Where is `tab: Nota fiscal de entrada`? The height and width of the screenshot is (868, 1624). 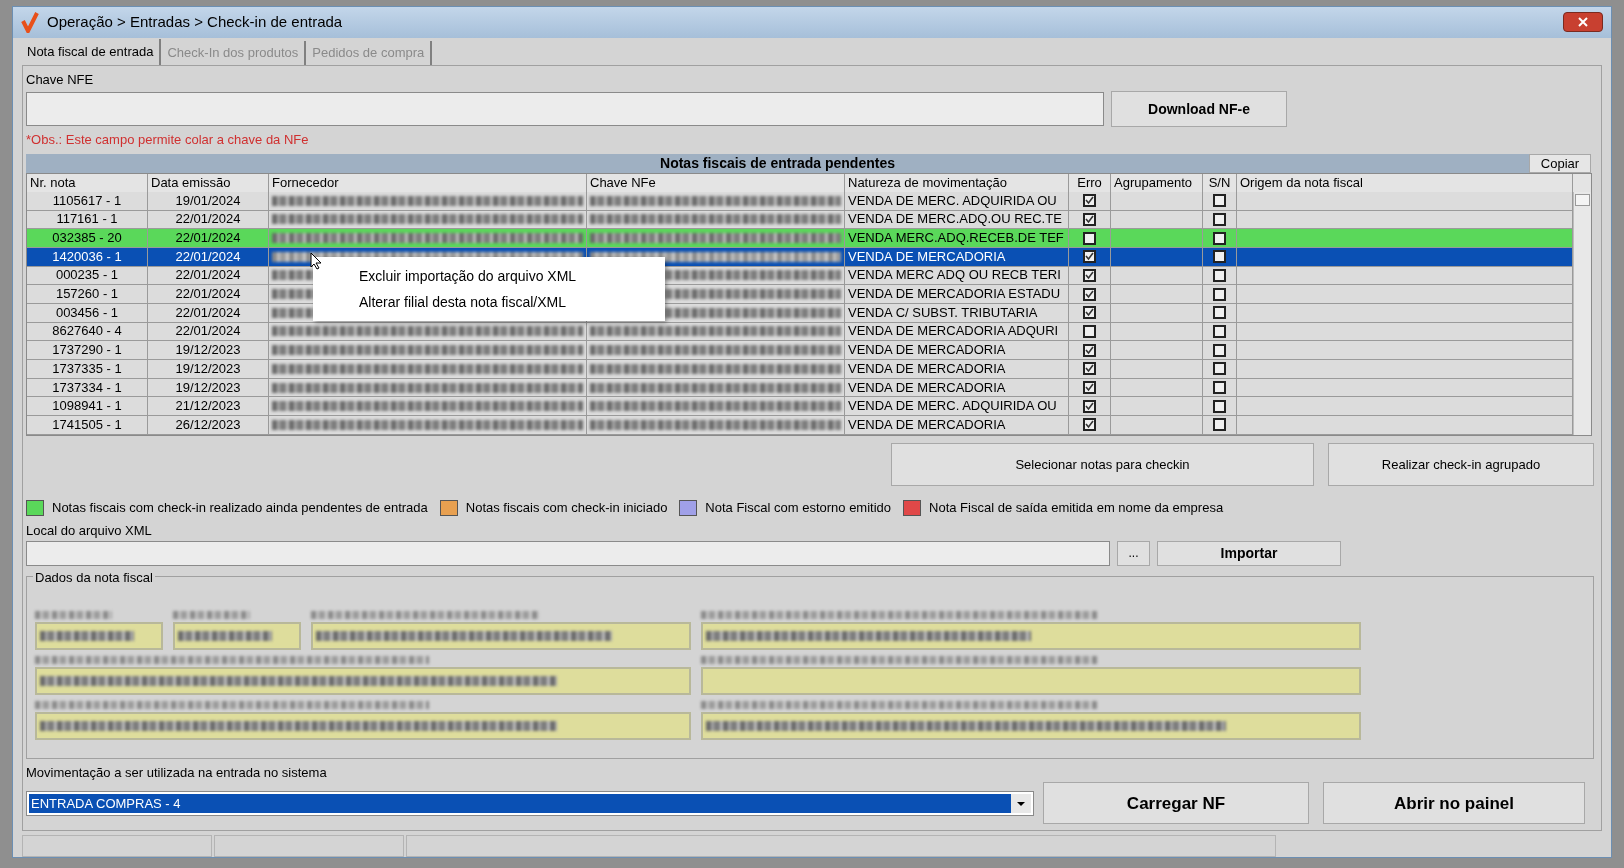 tab: Nota fiscal de entrada is located at coordinates (91, 51).